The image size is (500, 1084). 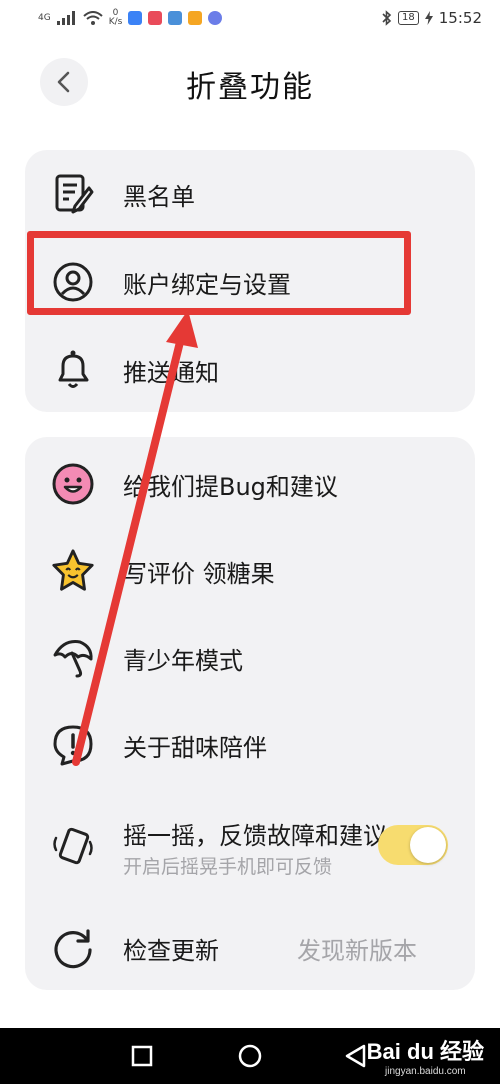 What do you see at coordinates (199, 573) in the screenshot?
I see `rate-label: 写评价 领糖果` at bounding box center [199, 573].